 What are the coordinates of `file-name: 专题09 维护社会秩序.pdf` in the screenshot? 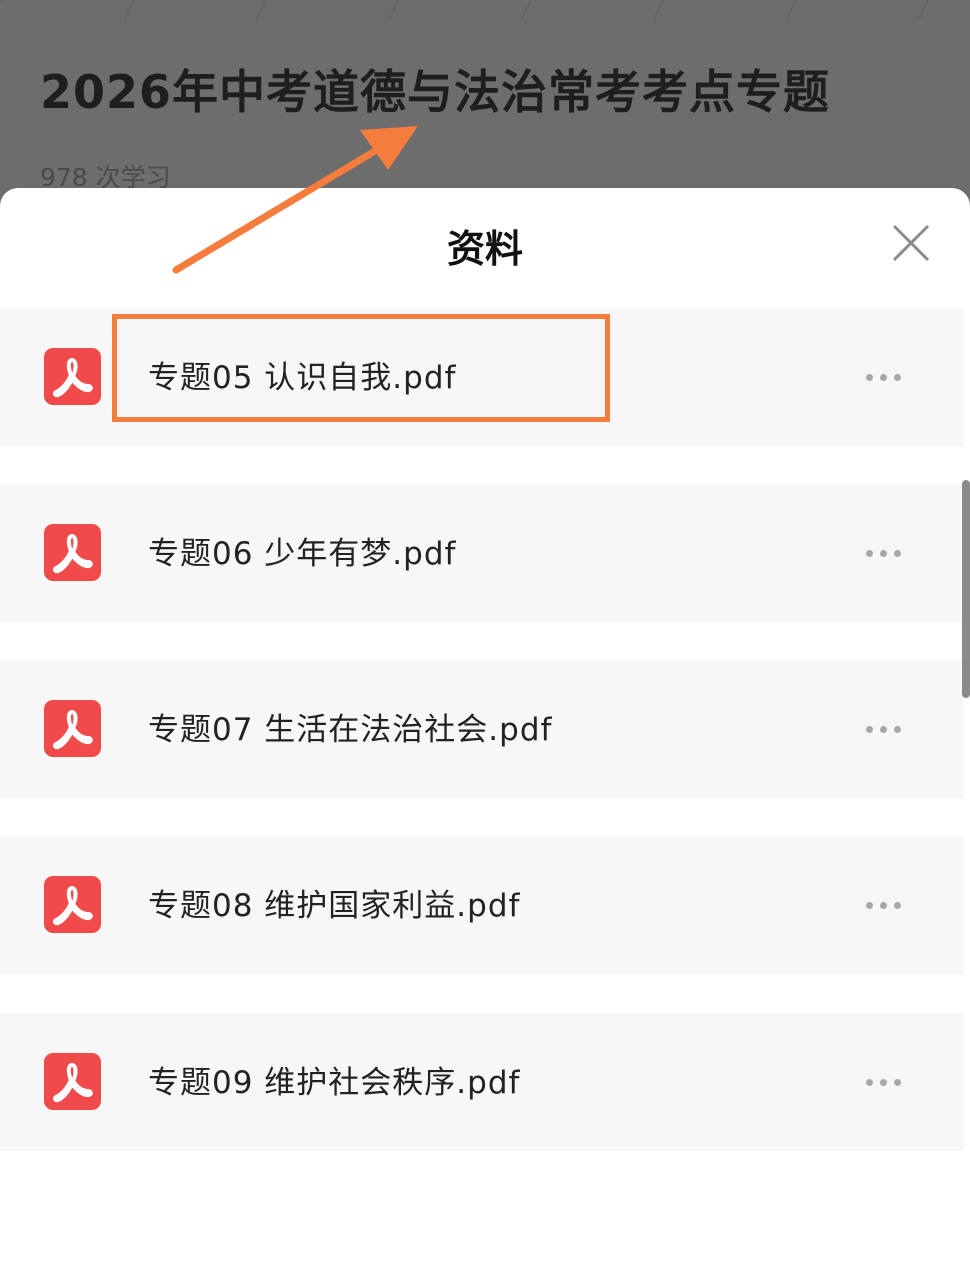 It's located at (334, 1083).